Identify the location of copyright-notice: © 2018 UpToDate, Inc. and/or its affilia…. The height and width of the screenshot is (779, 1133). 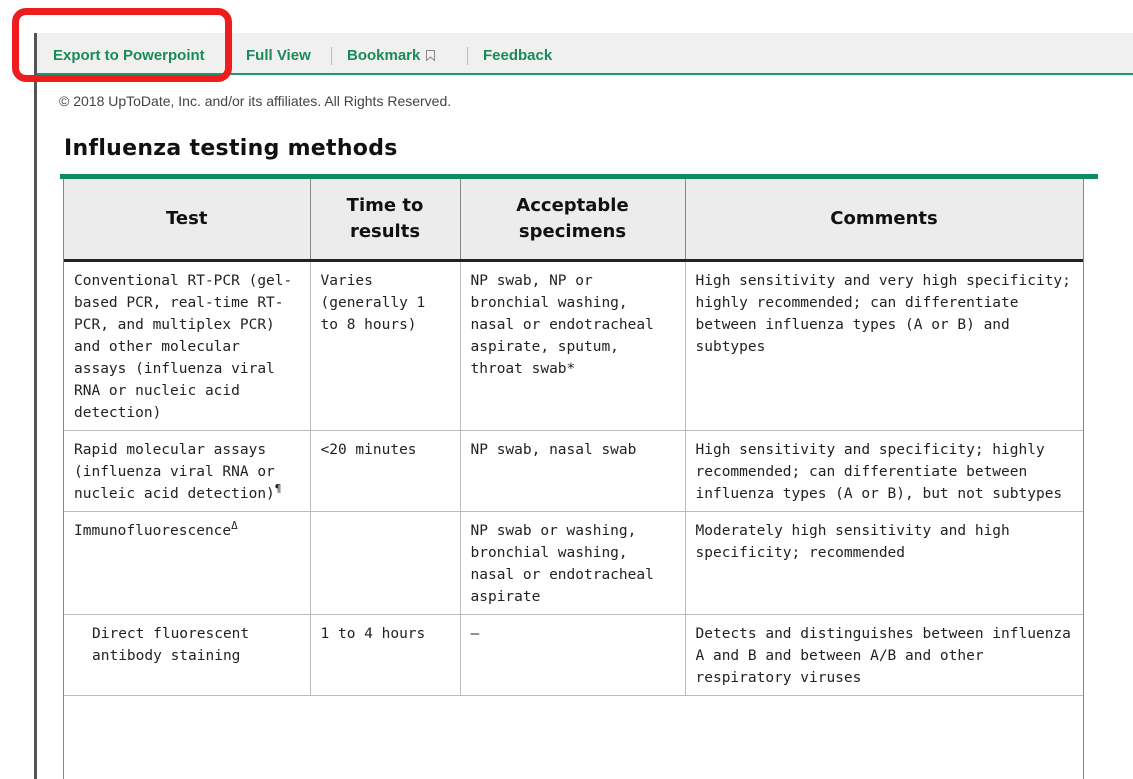
(255, 101).